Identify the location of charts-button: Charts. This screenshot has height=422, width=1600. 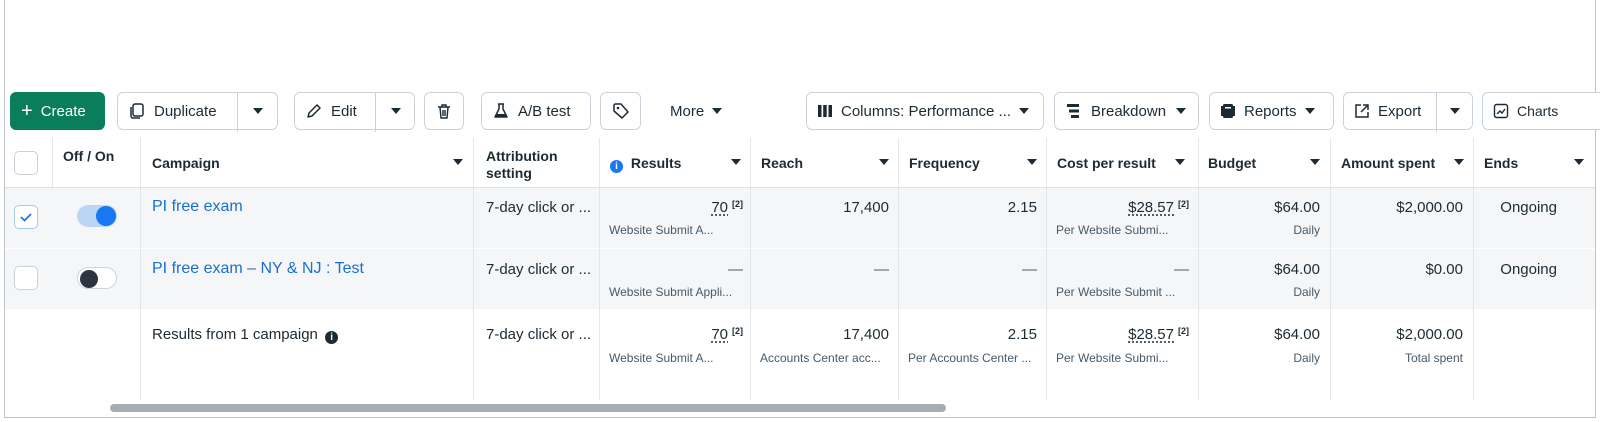
(1541, 111).